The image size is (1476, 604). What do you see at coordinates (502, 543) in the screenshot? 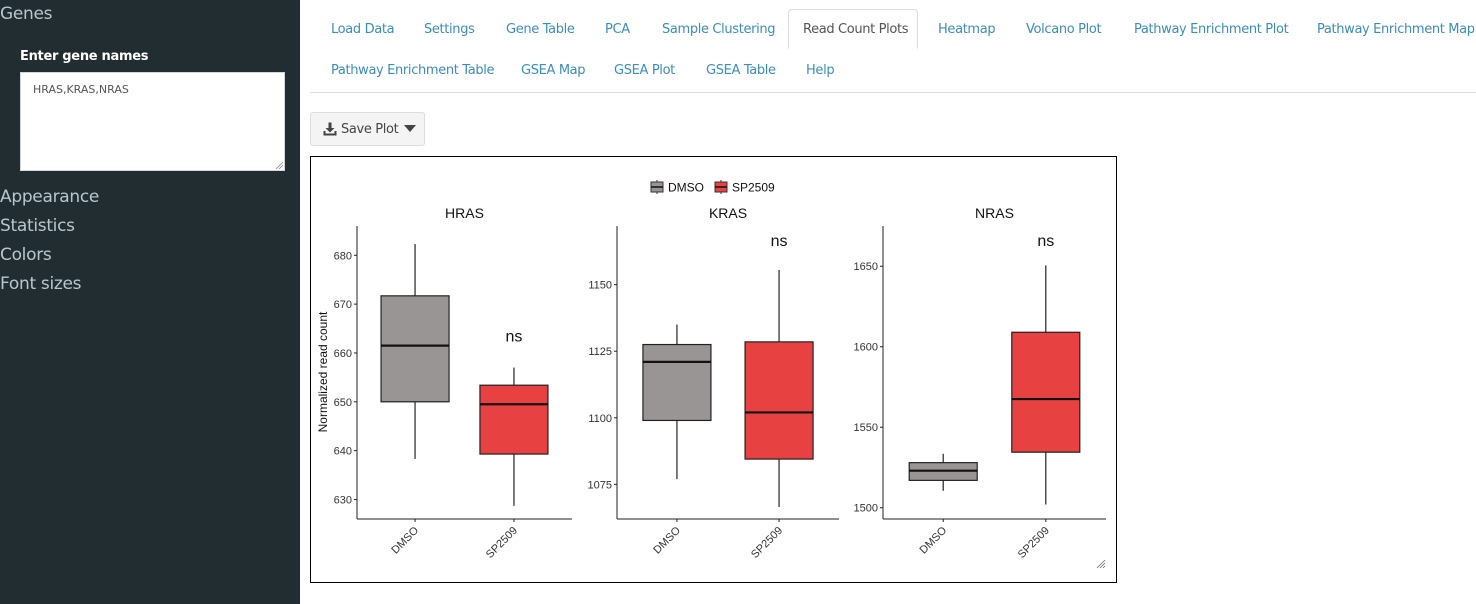
I see `x-tick-label-hras-sp2509: SP2509` at bounding box center [502, 543].